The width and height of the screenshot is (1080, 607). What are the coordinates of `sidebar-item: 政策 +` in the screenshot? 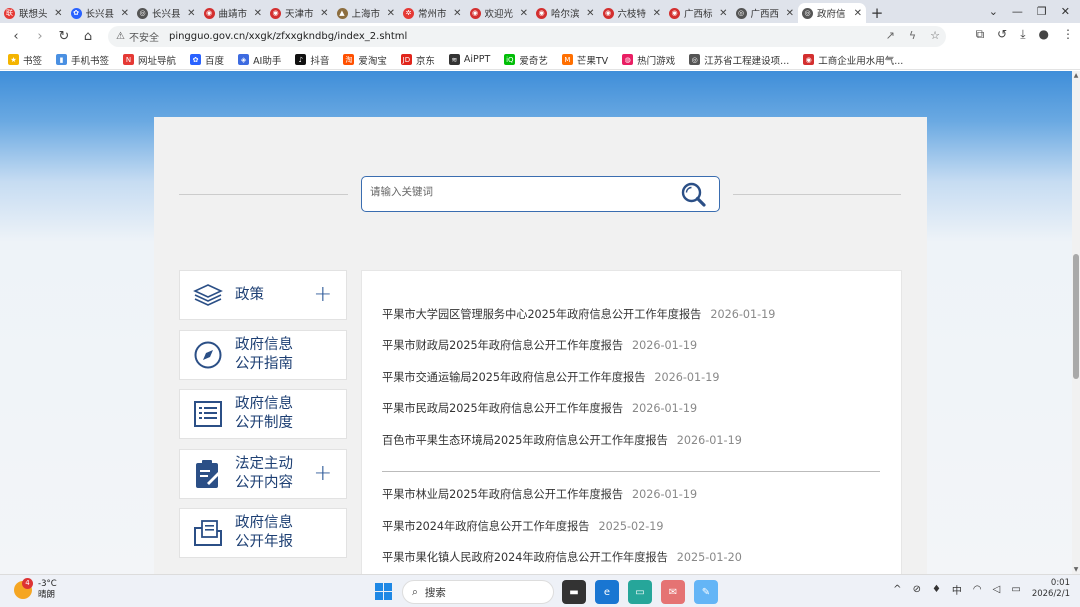 It's located at (263, 295).